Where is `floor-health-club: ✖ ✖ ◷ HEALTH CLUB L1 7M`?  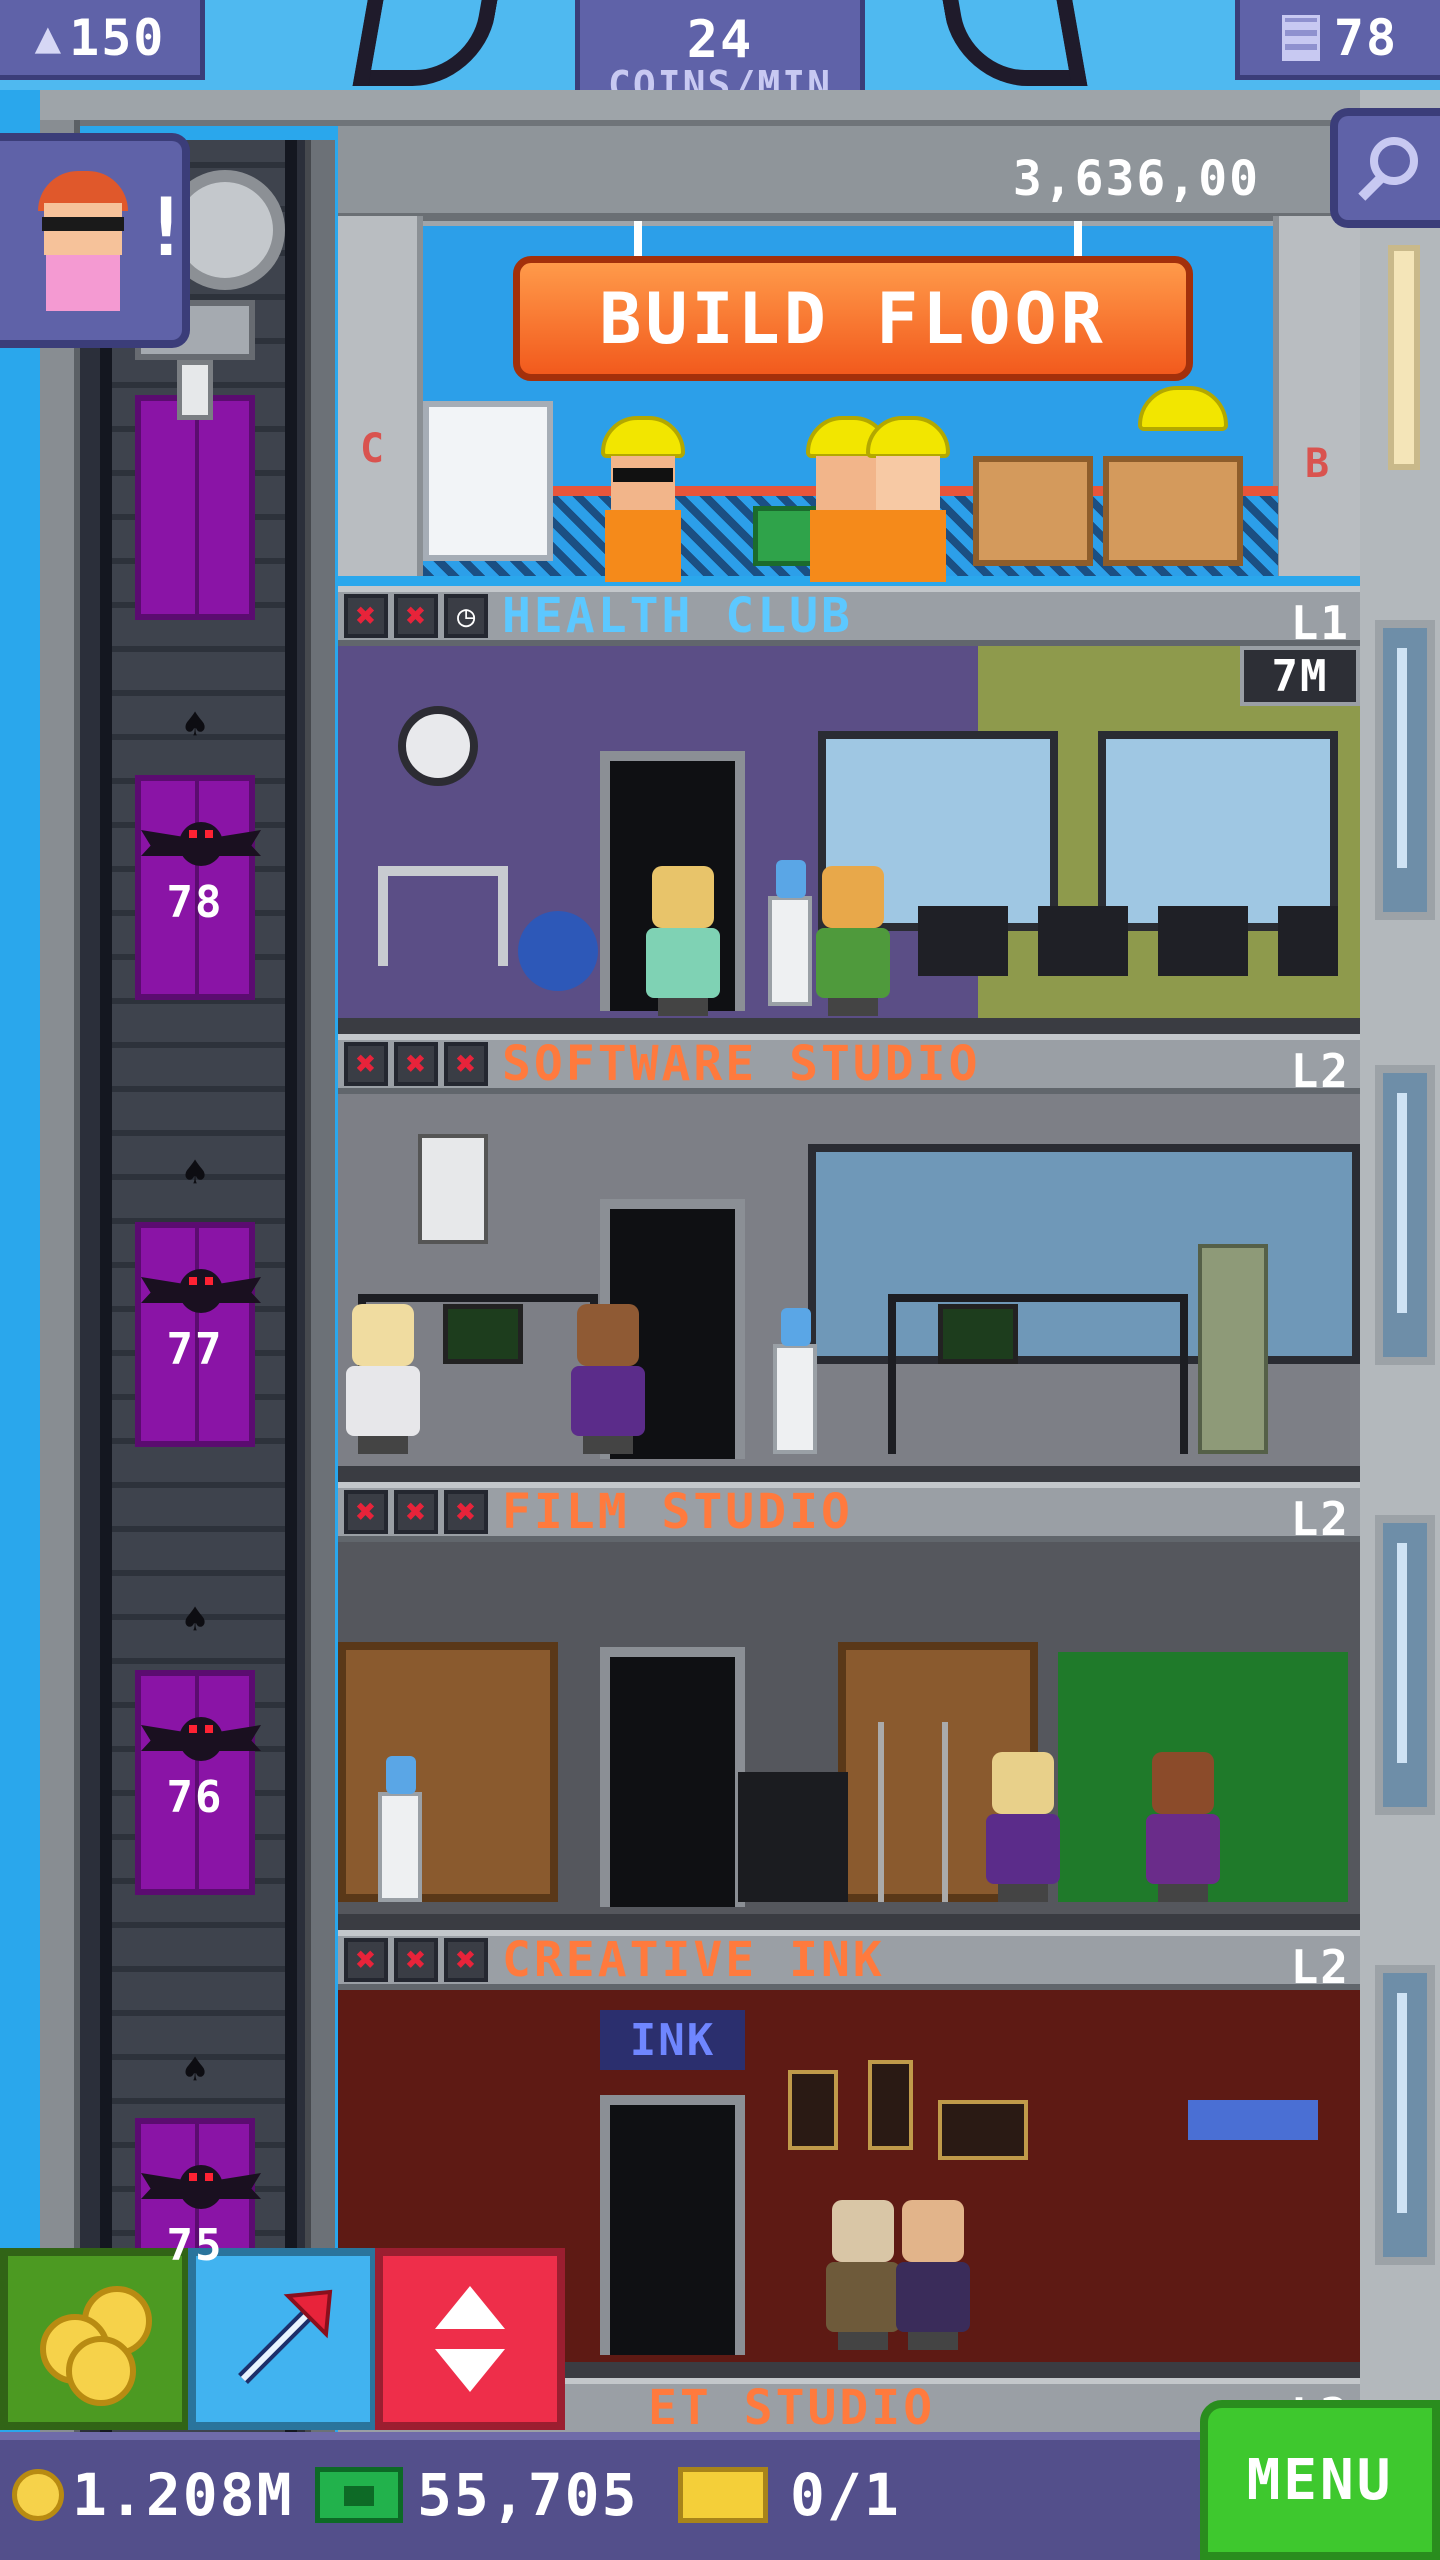
floor-health-club: ✖ ✖ ◷ HEALTH CLUB L1 7M is located at coordinates (849, 811).